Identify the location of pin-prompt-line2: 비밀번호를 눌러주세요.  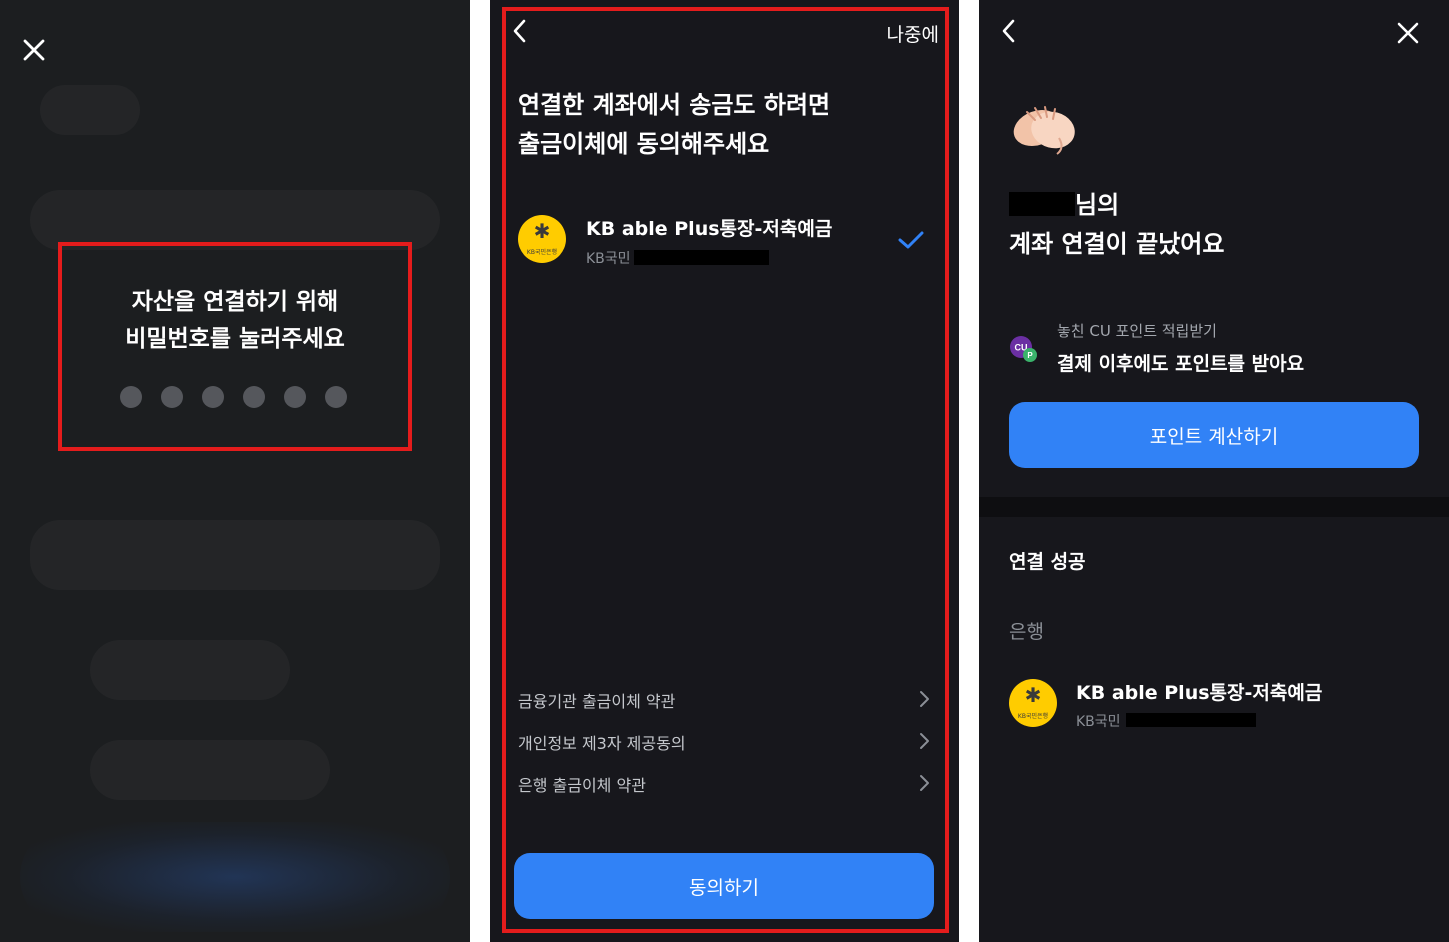
(235, 339).